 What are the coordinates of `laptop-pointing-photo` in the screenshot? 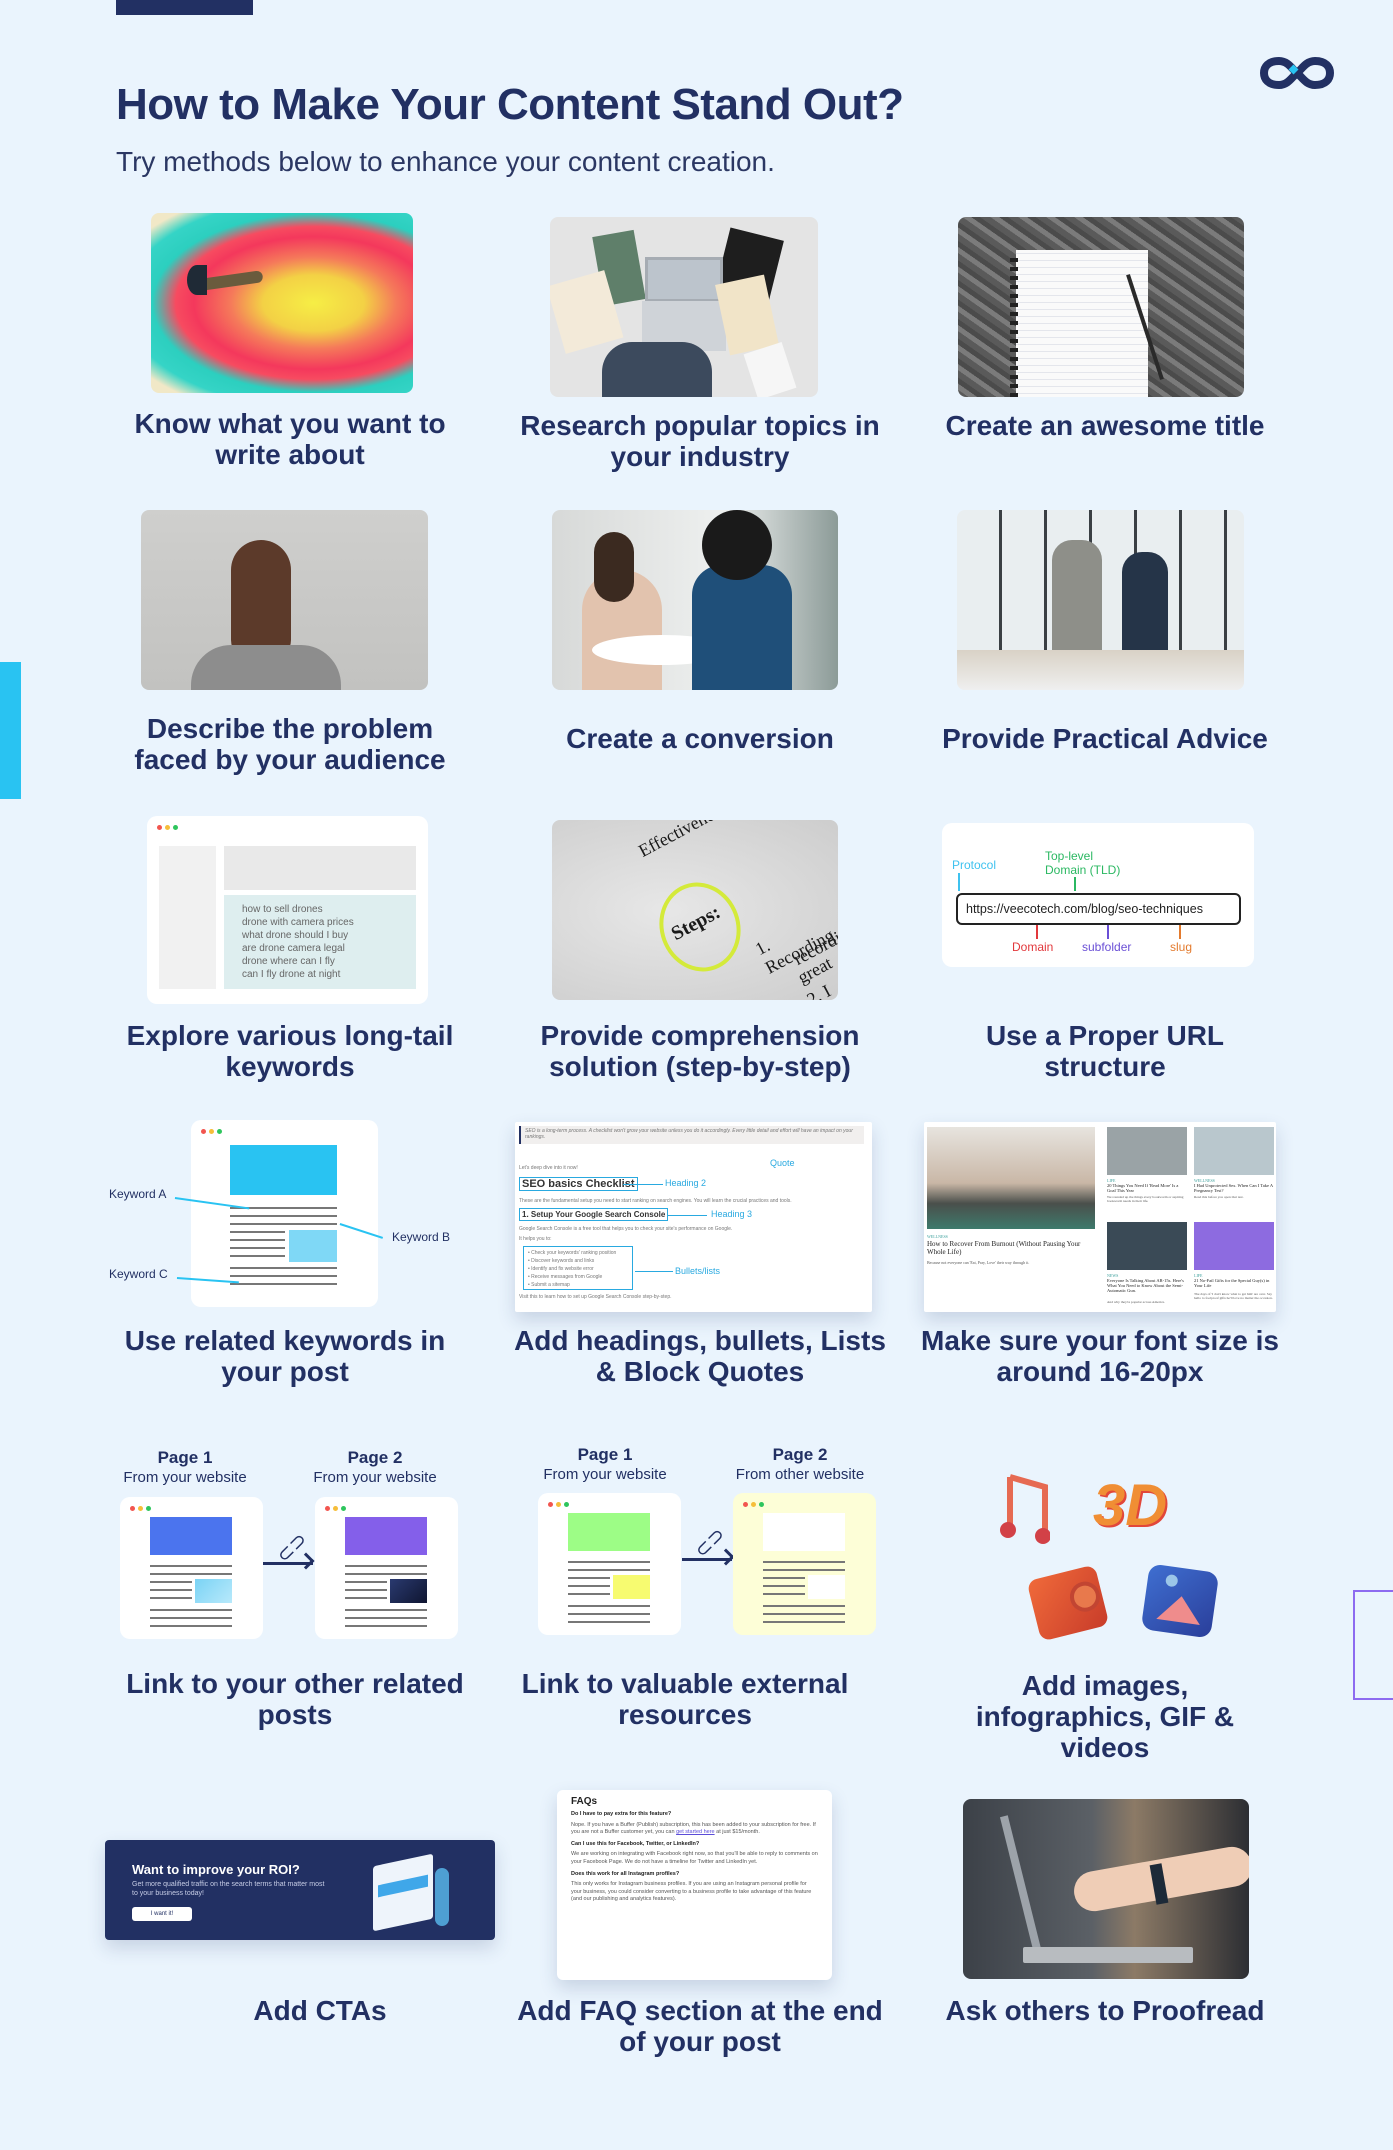 It's located at (1106, 1889).